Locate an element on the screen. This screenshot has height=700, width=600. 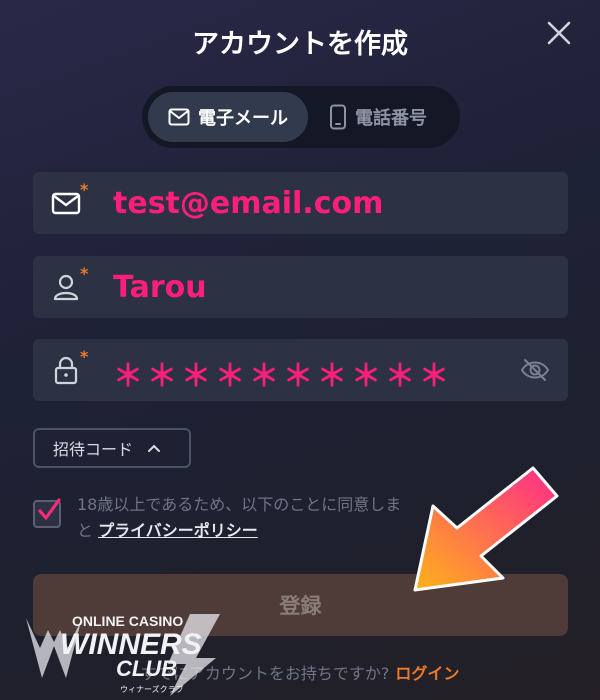
phone-icon is located at coordinates (338, 117).